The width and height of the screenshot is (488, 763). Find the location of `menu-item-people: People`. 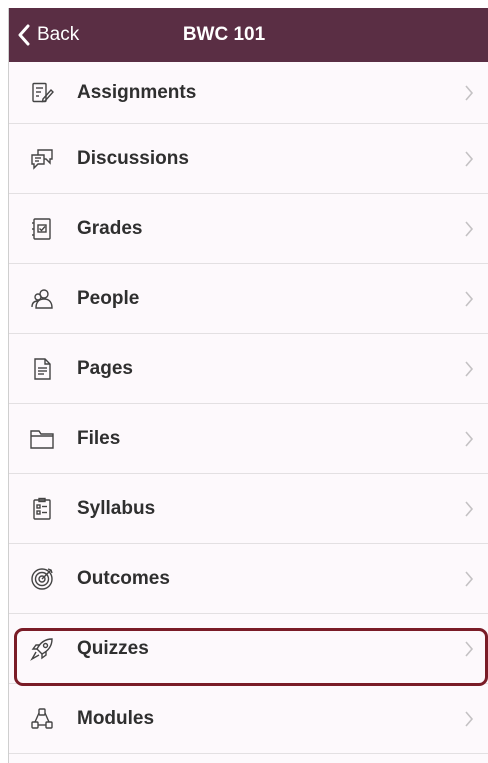

menu-item-people: People is located at coordinates (248, 299).